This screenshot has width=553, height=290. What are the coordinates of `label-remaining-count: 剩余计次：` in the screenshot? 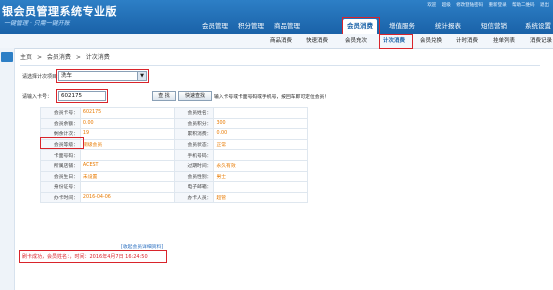 It's located at (60, 134).